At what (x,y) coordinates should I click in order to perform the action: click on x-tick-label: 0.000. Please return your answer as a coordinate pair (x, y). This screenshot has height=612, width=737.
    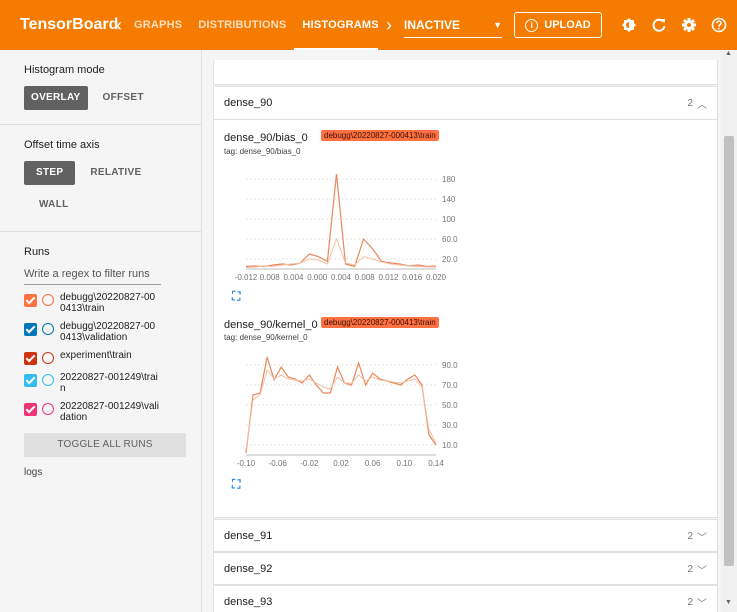
    Looking at the image, I should click on (317, 277).